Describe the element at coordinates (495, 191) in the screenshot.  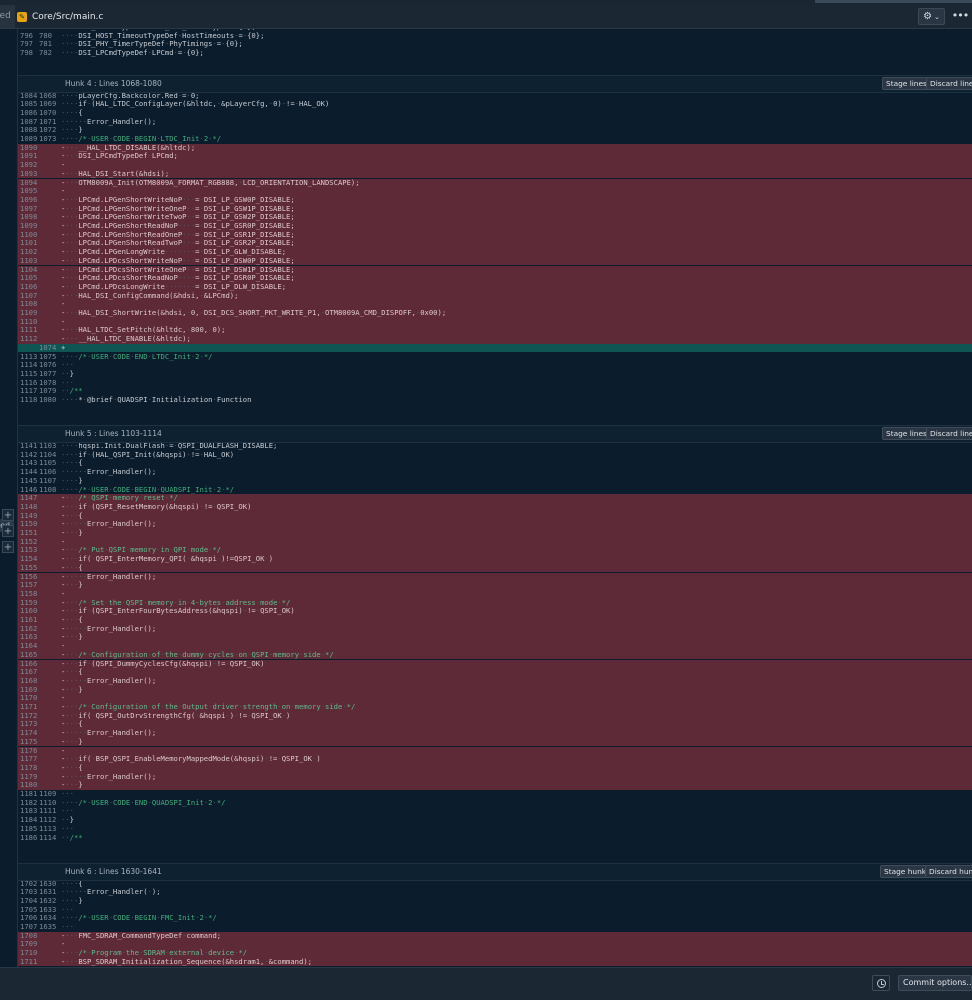
I see `removed-line: 1095 -` at that location.